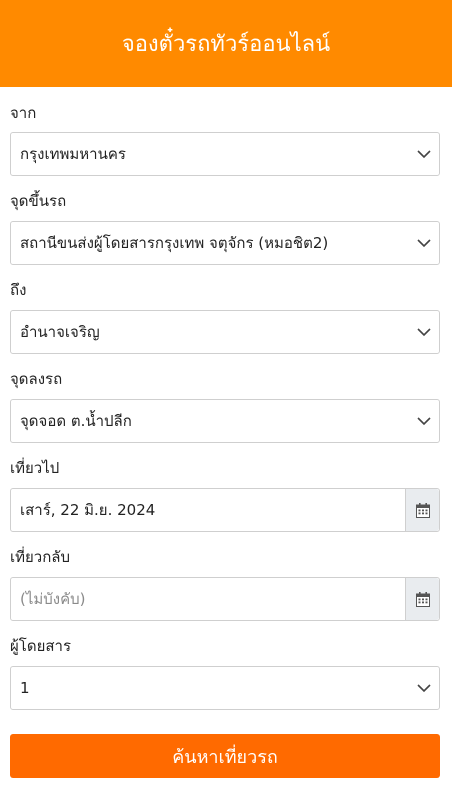  I want to click on origin-label: จาก, so click(23, 113).